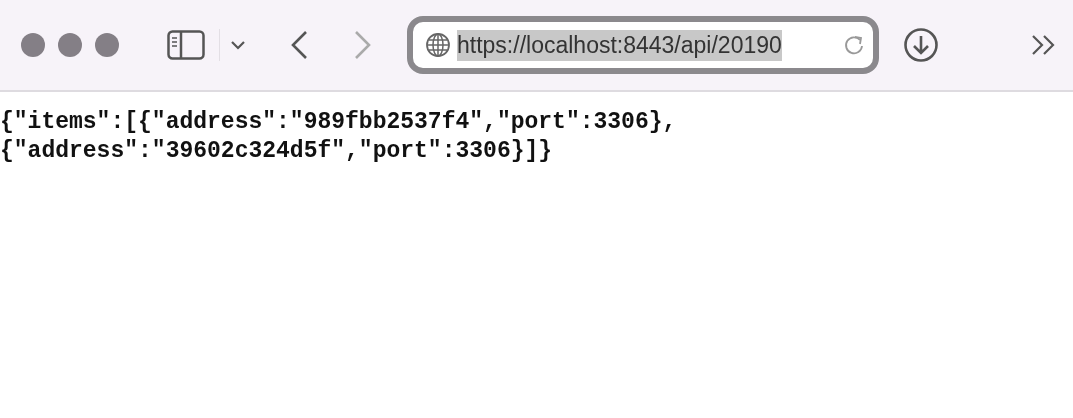 Image resolution: width=1073 pixels, height=418 pixels. Describe the element at coordinates (276, 151) in the screenshot. I see `json-text: {"address":"39602c324d5f","port":3306}]}` at that location.